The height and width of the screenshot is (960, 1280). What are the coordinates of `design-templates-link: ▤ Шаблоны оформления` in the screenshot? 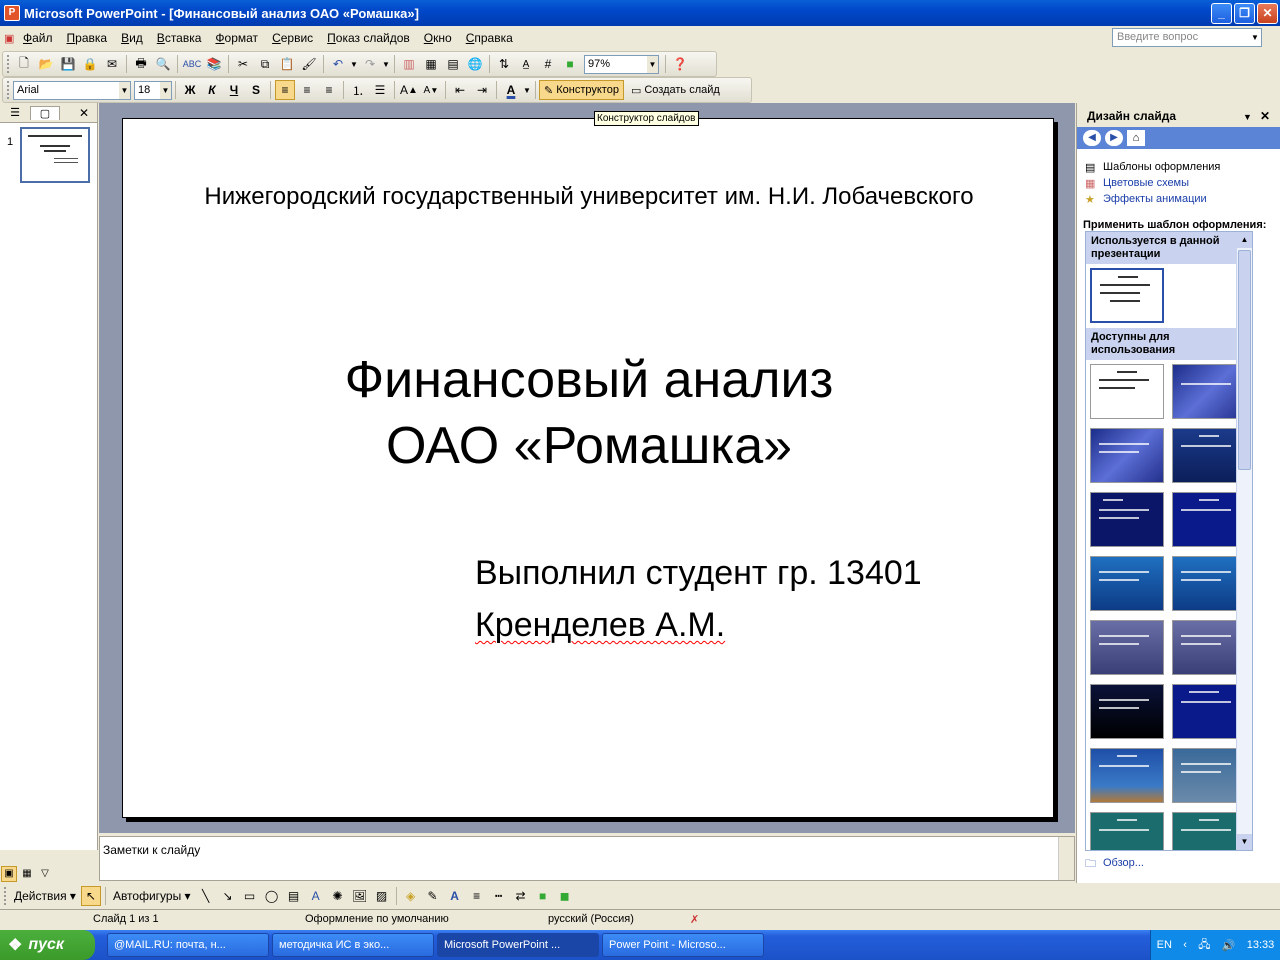 It's located at (1178, 167).